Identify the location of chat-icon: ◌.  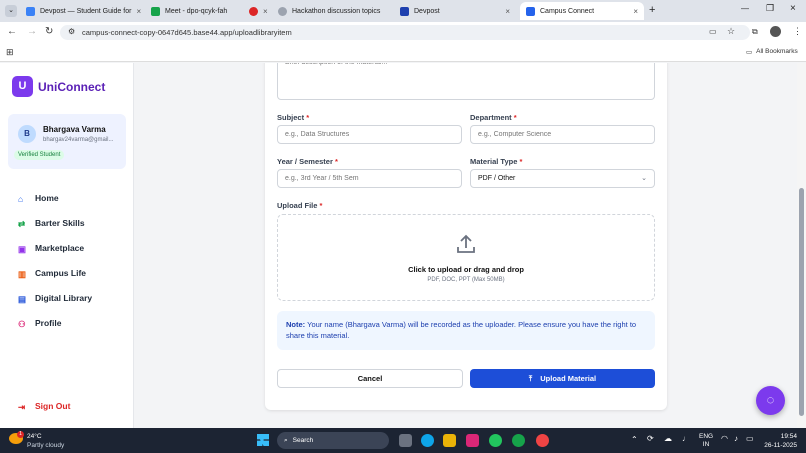
(770, 400).